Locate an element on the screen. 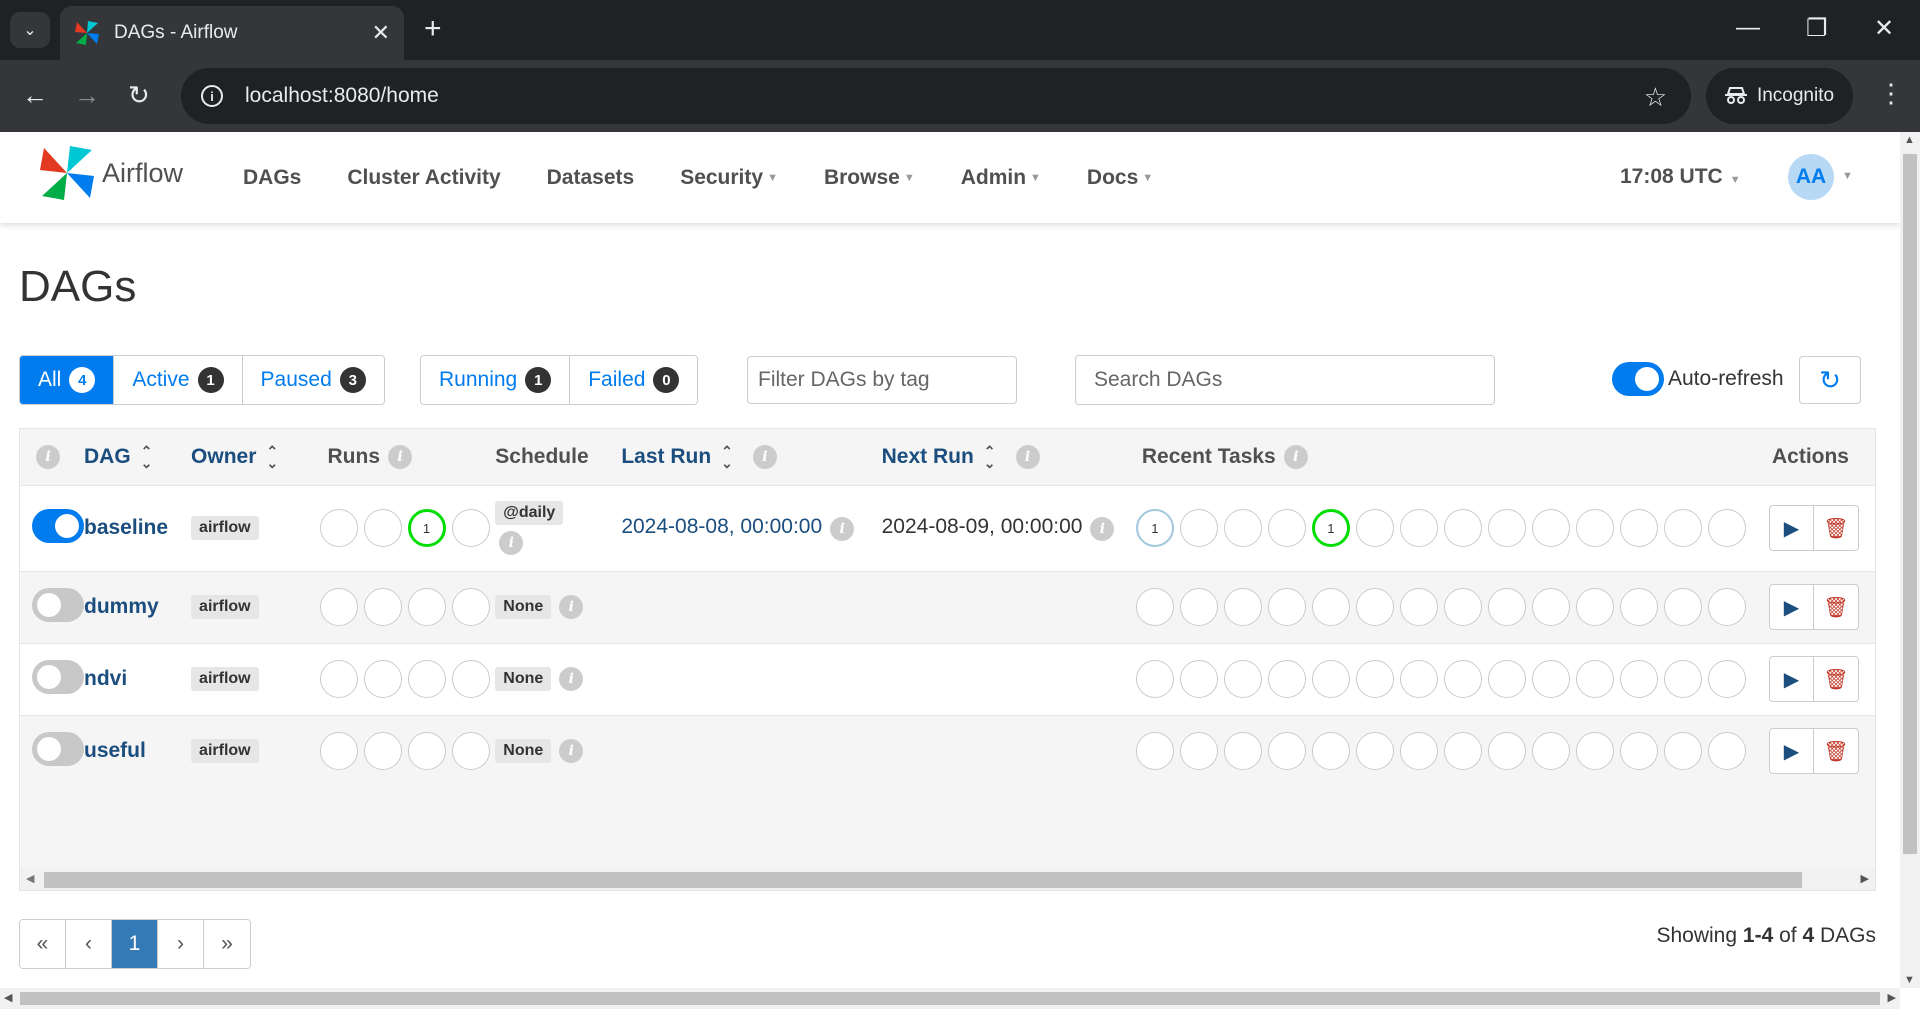  filter-active-button: Active 1 is located at coordinates (178, 380).